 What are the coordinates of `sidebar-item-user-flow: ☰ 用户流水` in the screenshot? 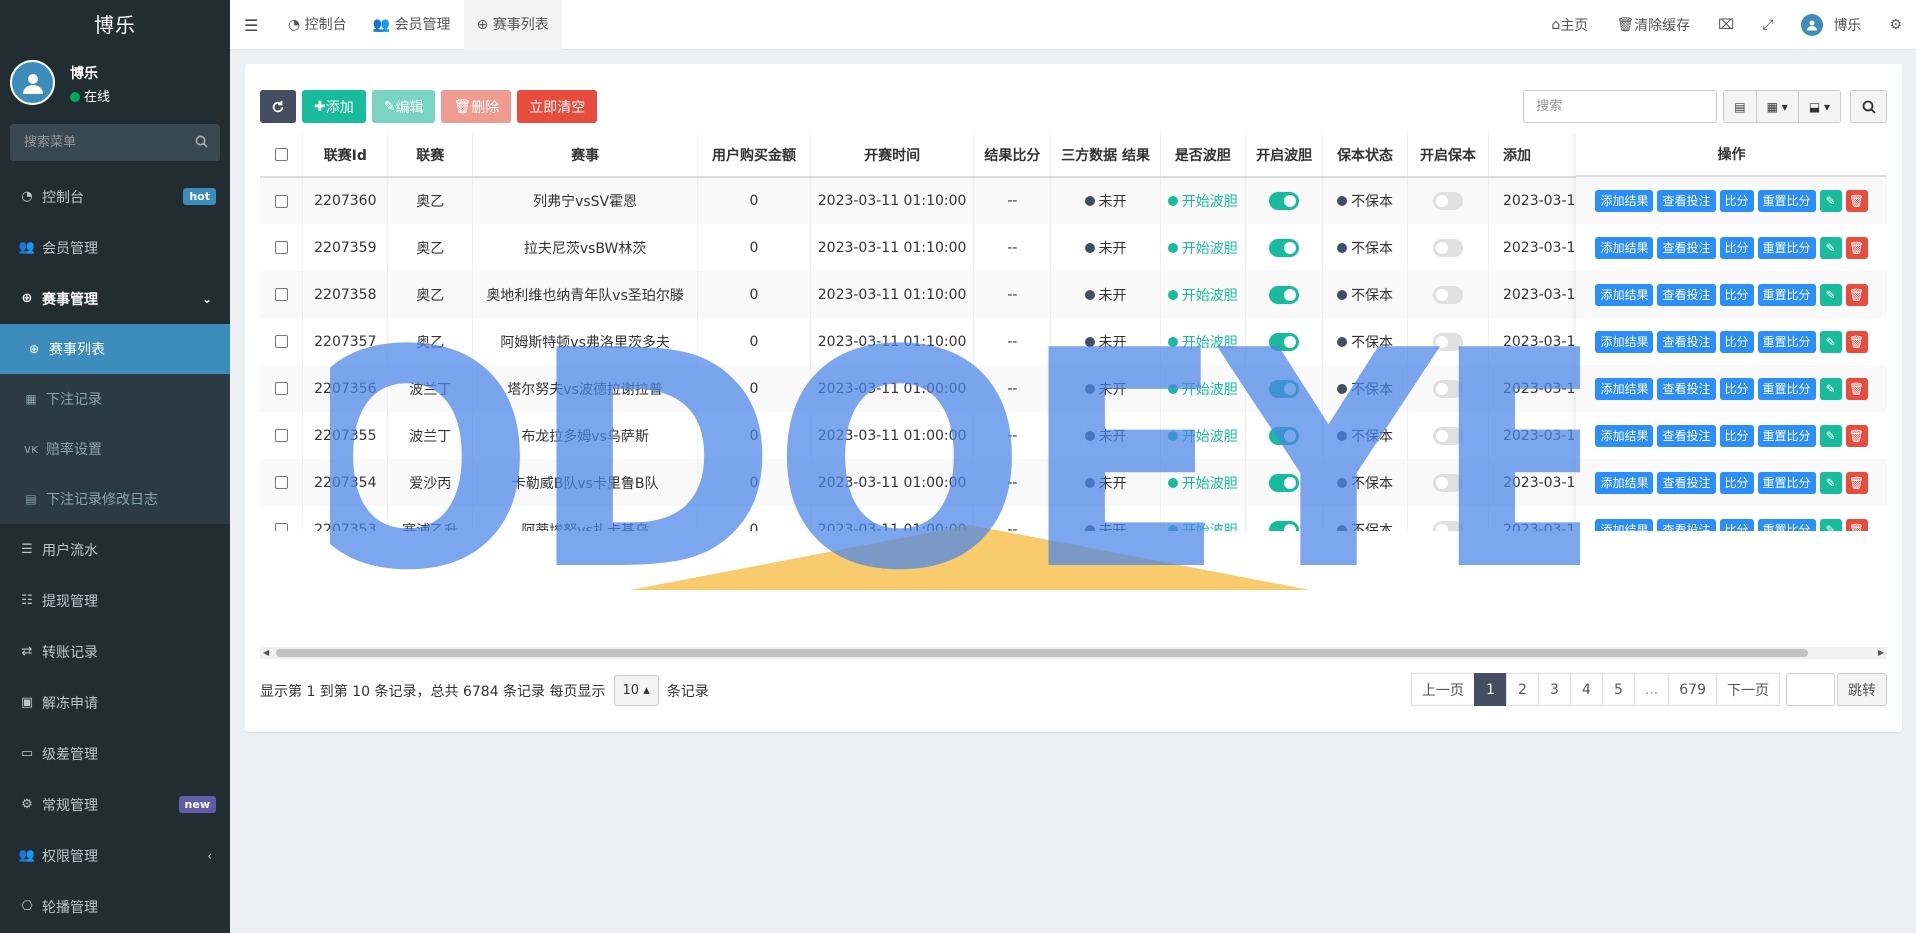 It's located at (115, 549).